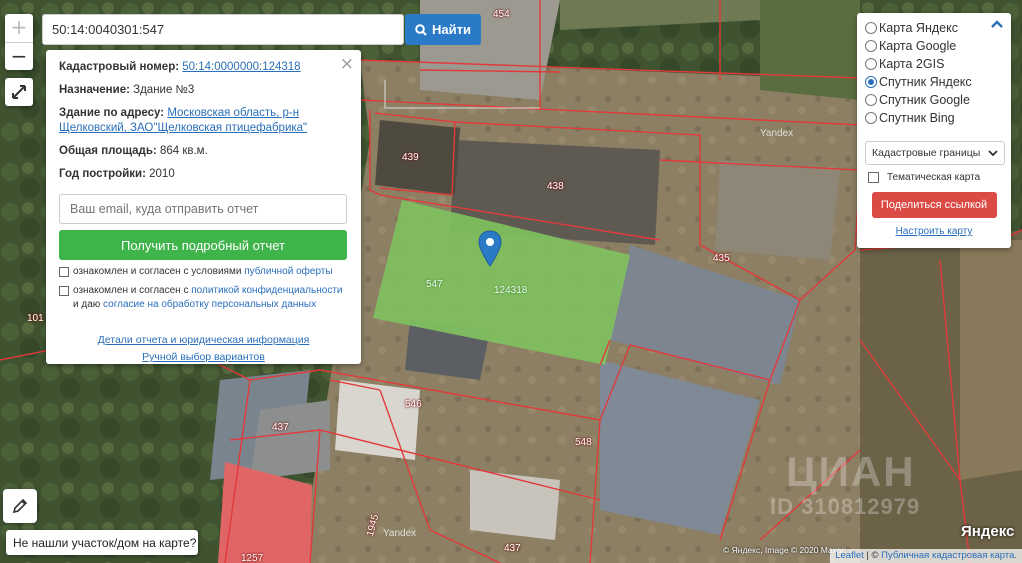 The height and width of the screenshot is (563, 1022). What do you see at coordinates (88, 304) in the screenshot?
I see `privacy-consent-mid: и даю` at bounding box center [88, 304].